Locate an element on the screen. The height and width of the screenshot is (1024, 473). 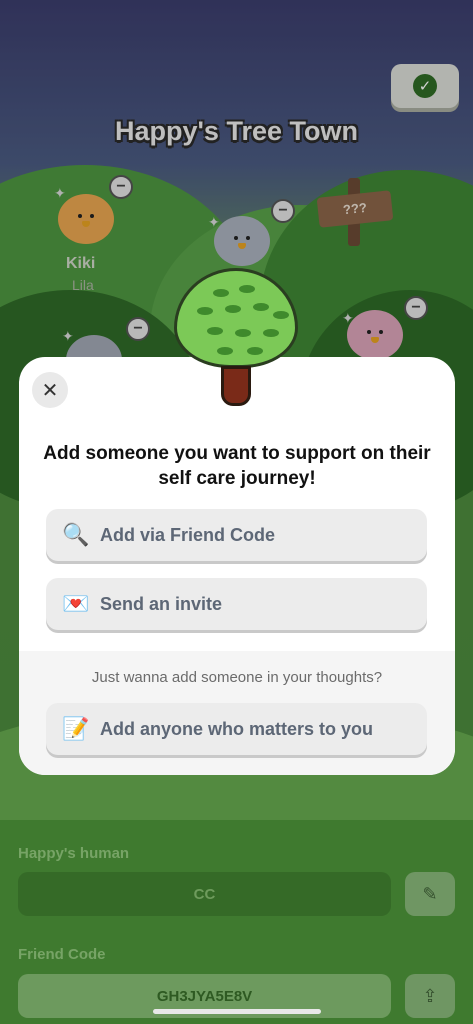
home-indicator is located at coordinates (237, 1011).